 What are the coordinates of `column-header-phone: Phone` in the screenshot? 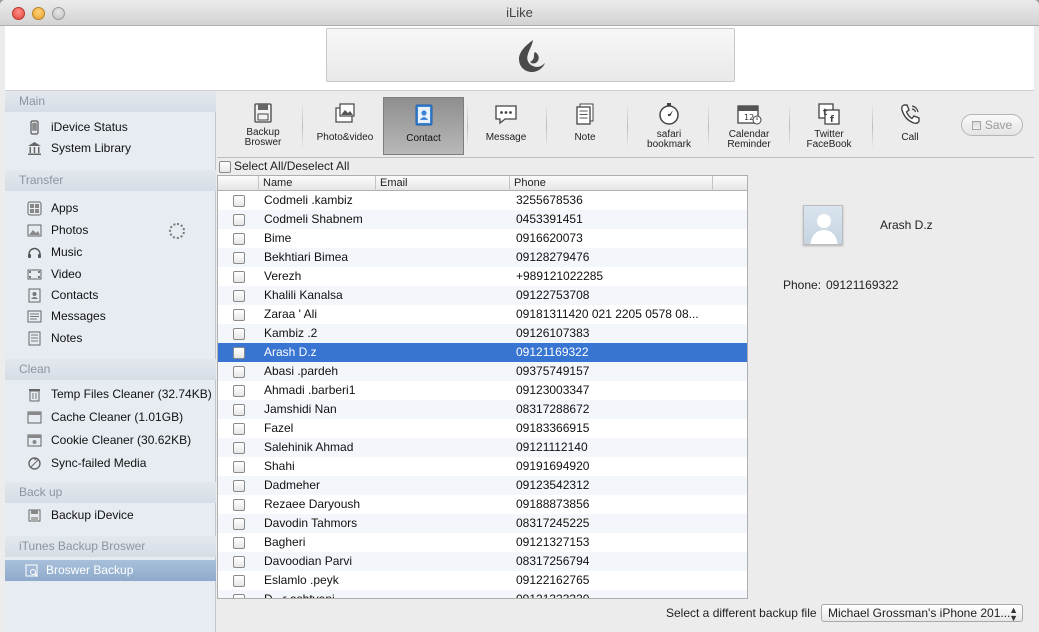 It's located at (610, 183).